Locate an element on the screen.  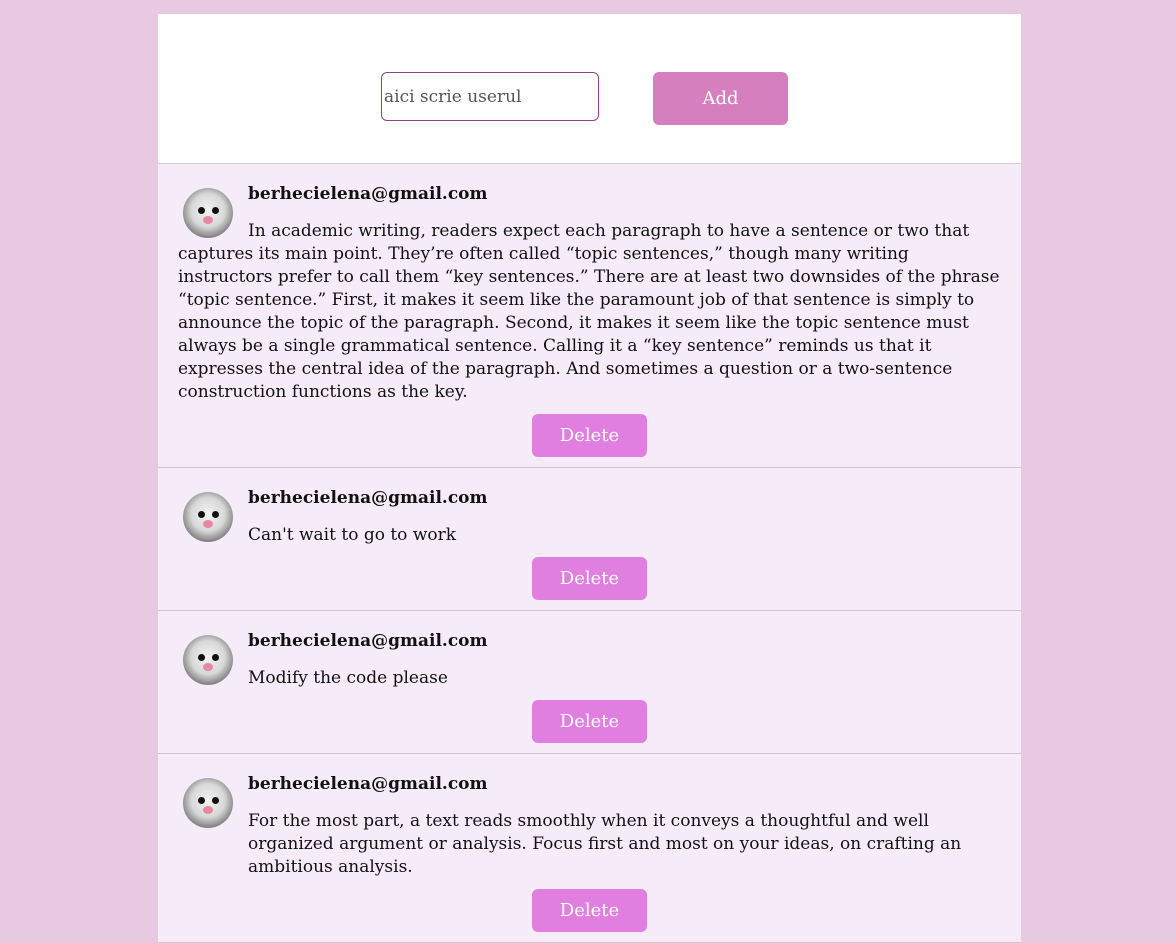
post-text: Can't wait to go to work is located at coordinates (352, 535).